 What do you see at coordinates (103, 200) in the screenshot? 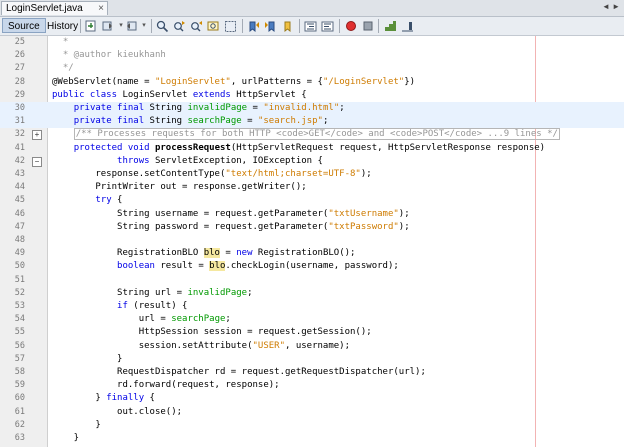
I see `code-token: try` at bounding box center [103, 200].